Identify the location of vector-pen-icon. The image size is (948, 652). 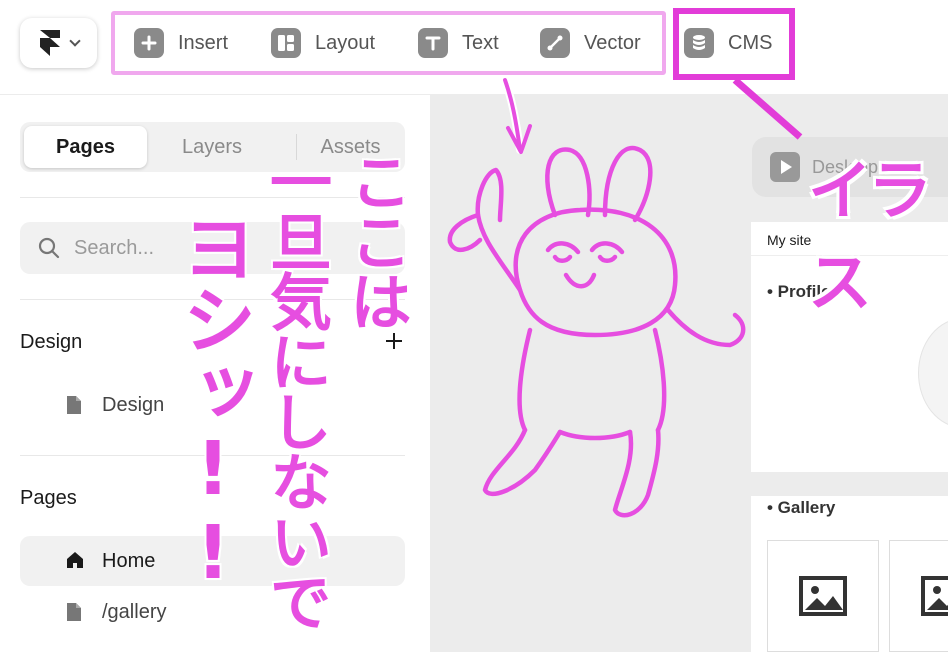
(555, 43).